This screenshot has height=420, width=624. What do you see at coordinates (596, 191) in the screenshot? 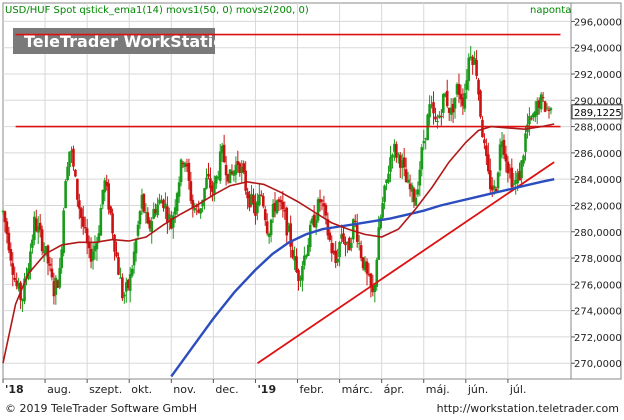
I see `y-axis-panel` at bounding box center [596, 191].